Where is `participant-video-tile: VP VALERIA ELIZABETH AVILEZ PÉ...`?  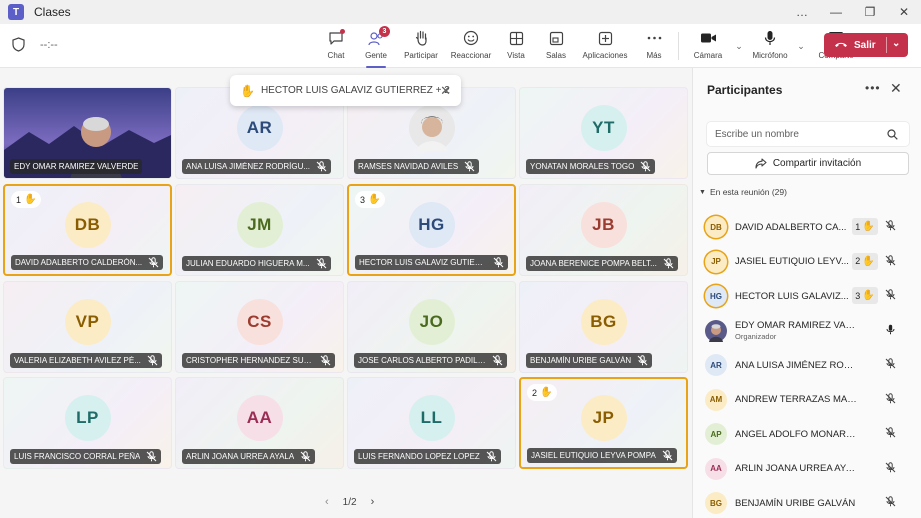 participant-video-tile: VP VALERIA ELIZABETH AVILEZ PÉ... is located at coordinates (87, 327).